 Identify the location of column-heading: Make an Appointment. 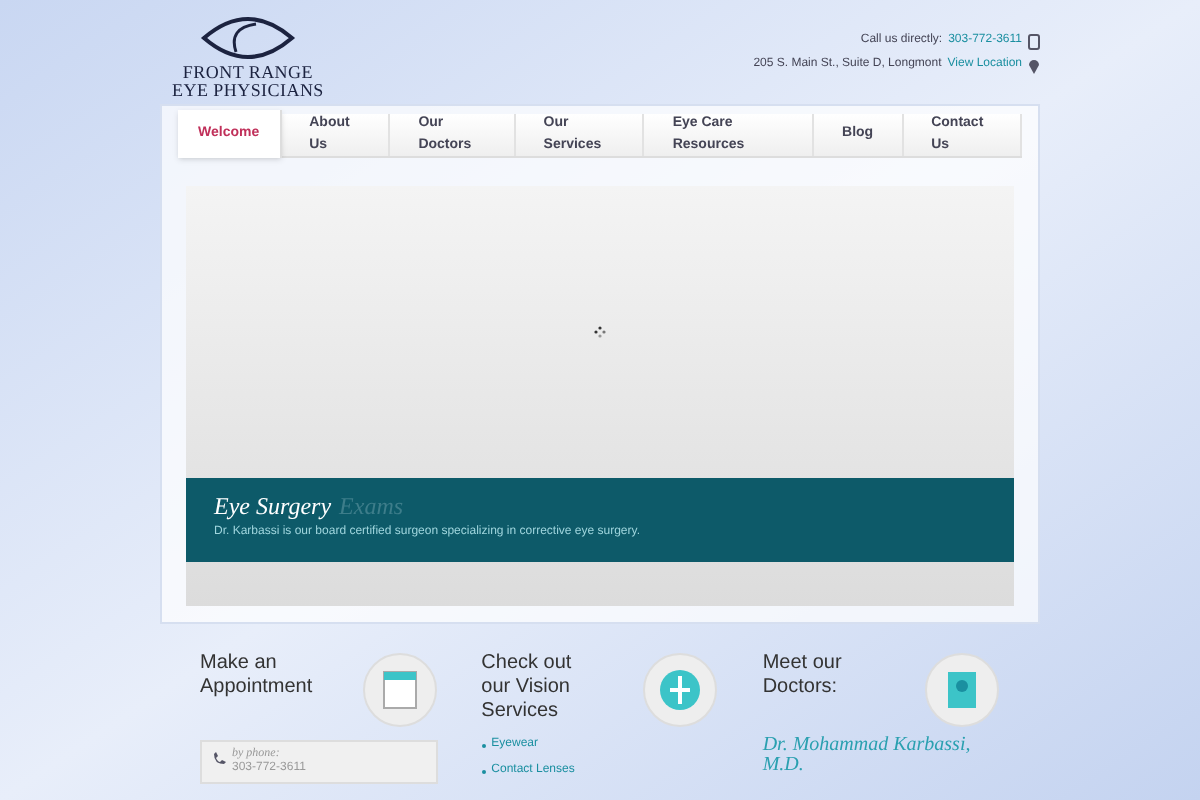
(257, 676).